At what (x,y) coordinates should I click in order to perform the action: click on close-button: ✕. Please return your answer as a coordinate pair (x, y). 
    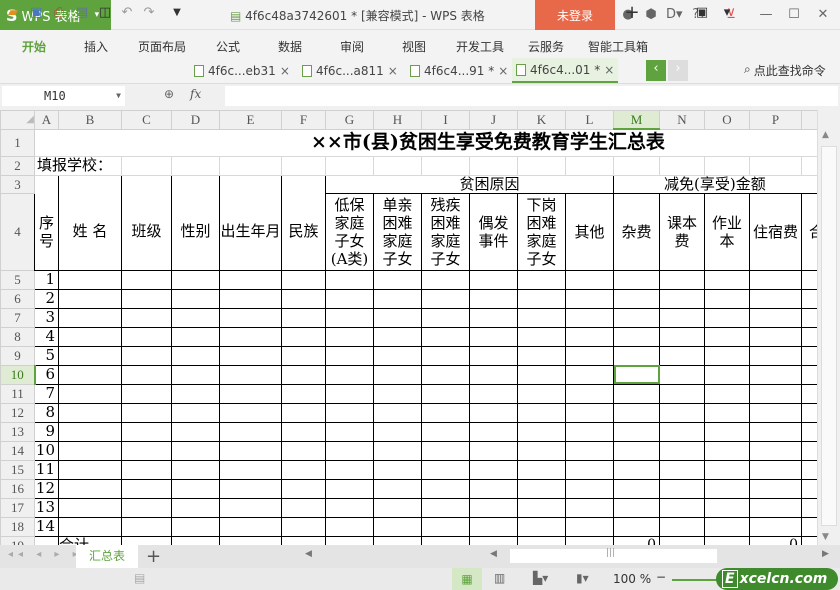
    Looking at the image, I should click on (823, 15).